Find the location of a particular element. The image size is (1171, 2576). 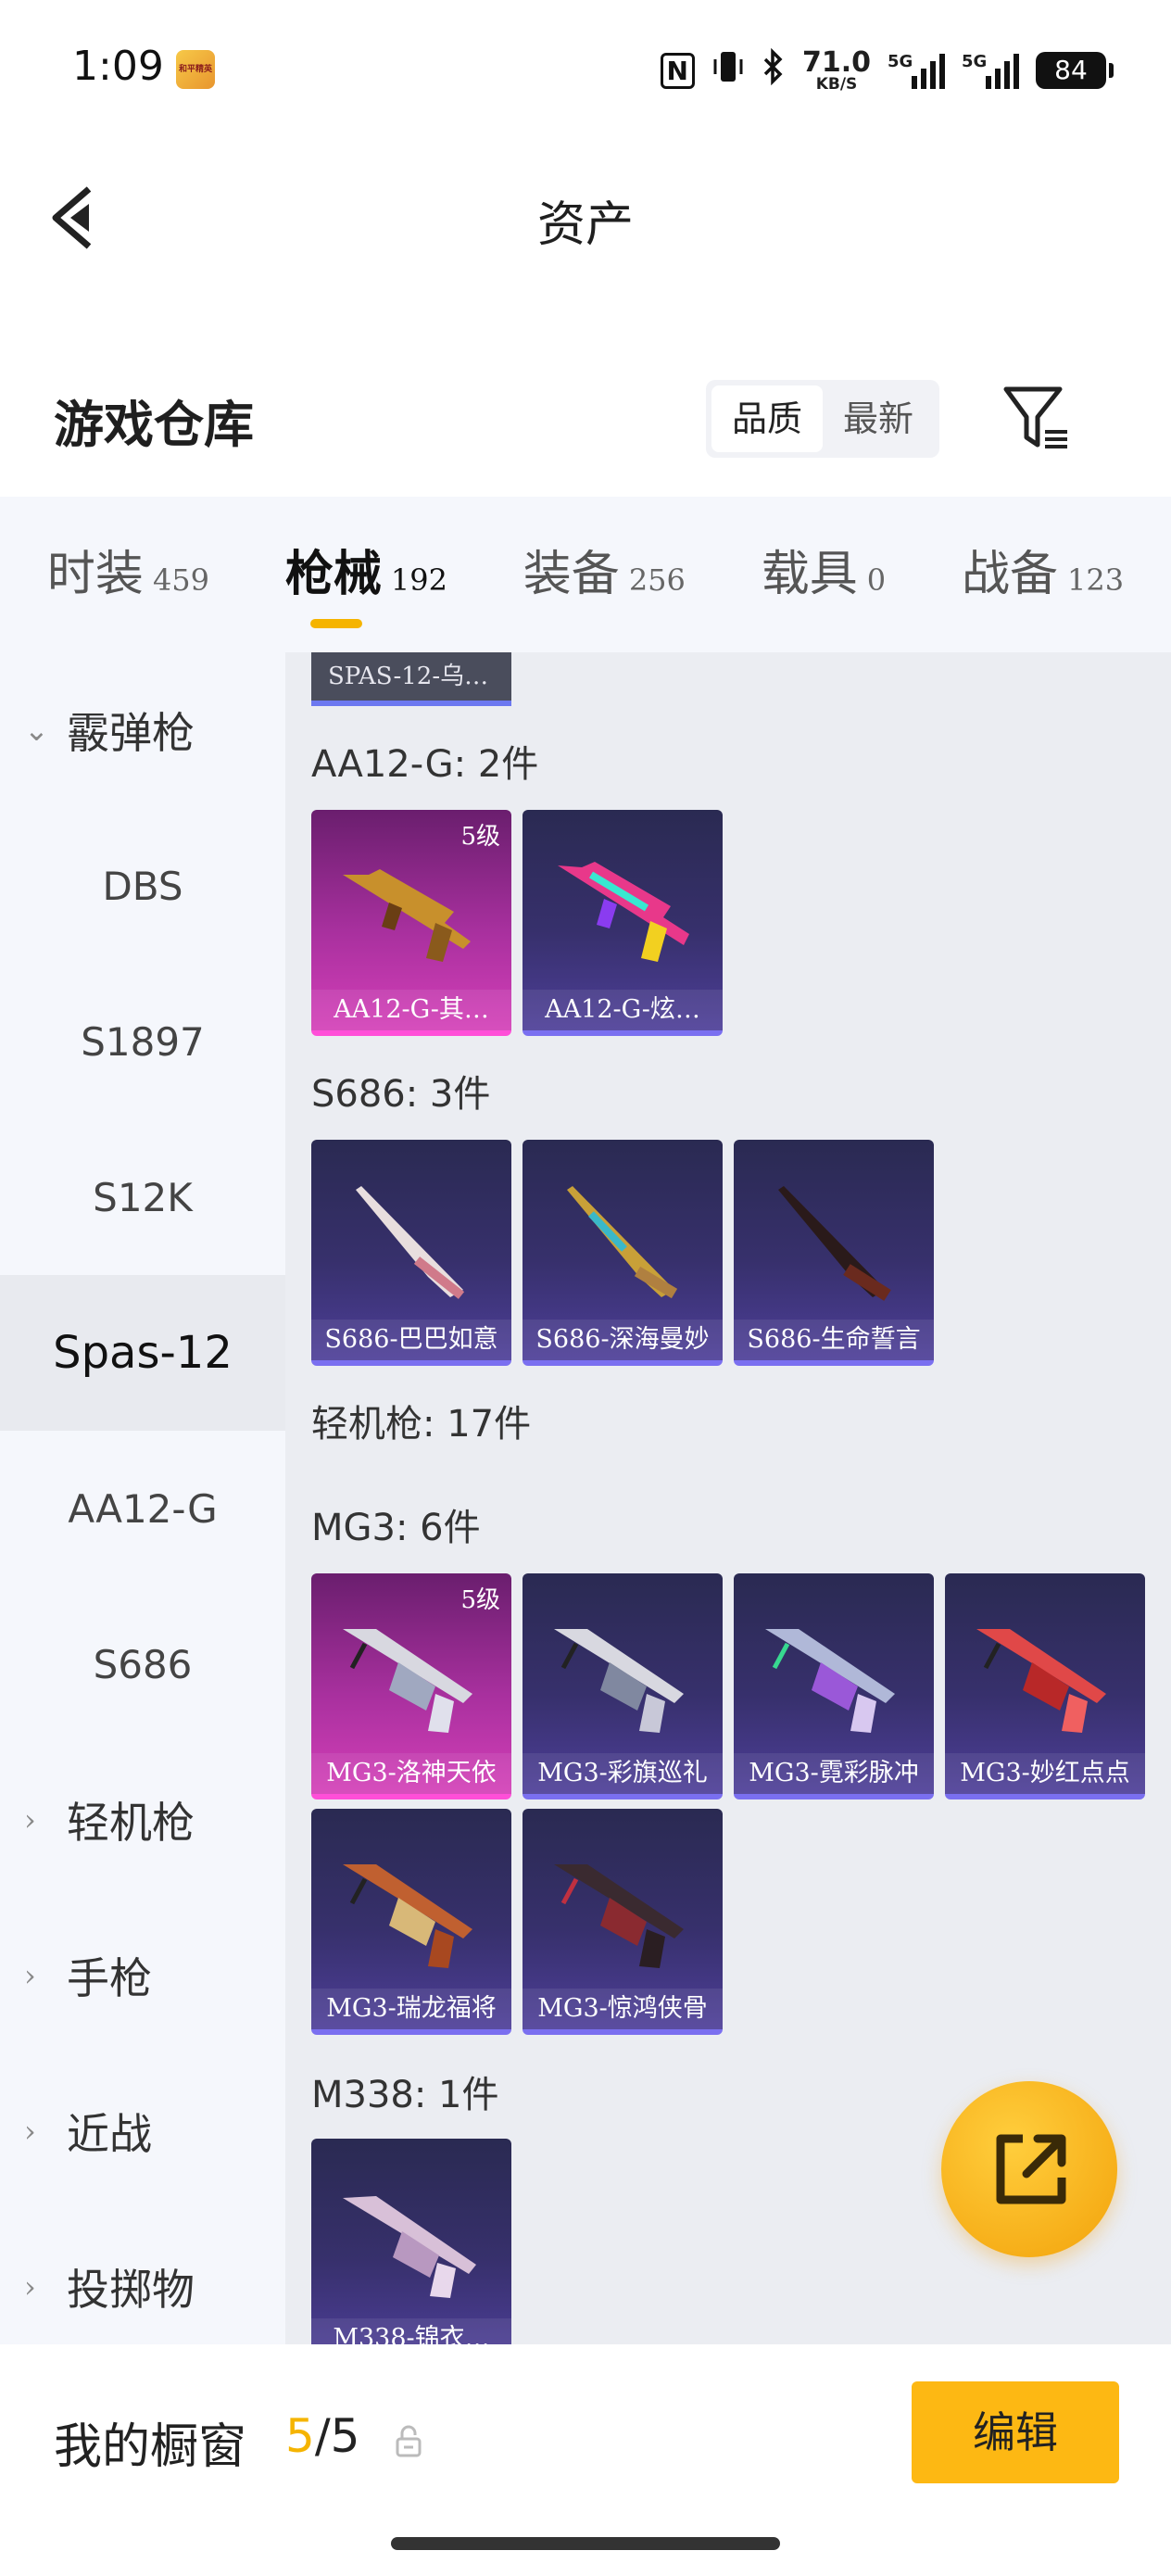

status-time: 1:09 is located at coordinates (118, 66).